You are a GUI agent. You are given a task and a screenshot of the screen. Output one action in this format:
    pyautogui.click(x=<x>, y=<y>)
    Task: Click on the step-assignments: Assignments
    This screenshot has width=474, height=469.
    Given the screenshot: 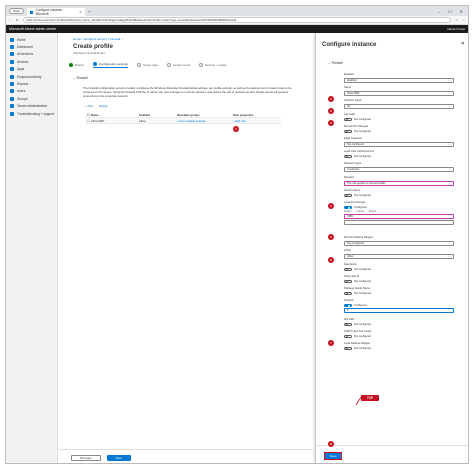 What is the action you would take?
    pyautogui.click(x=178, y=65)
    